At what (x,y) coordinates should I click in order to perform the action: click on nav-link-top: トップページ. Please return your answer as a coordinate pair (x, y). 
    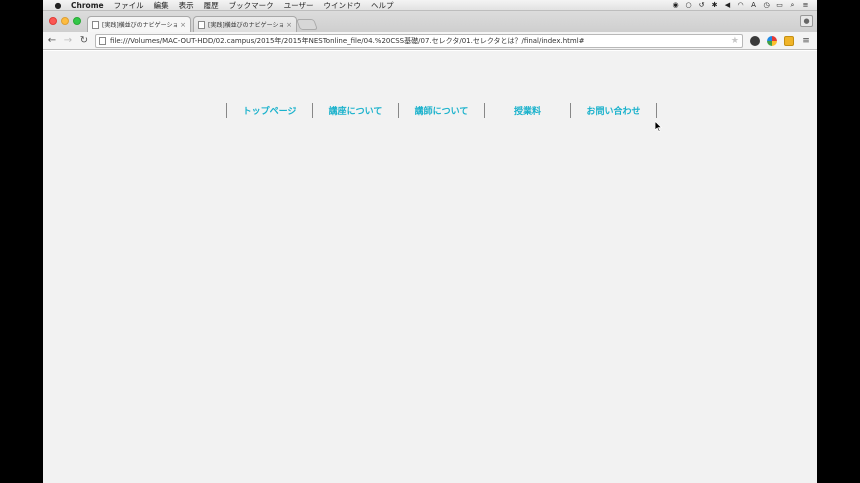
    Looking at the image, I should click on (270, 110).